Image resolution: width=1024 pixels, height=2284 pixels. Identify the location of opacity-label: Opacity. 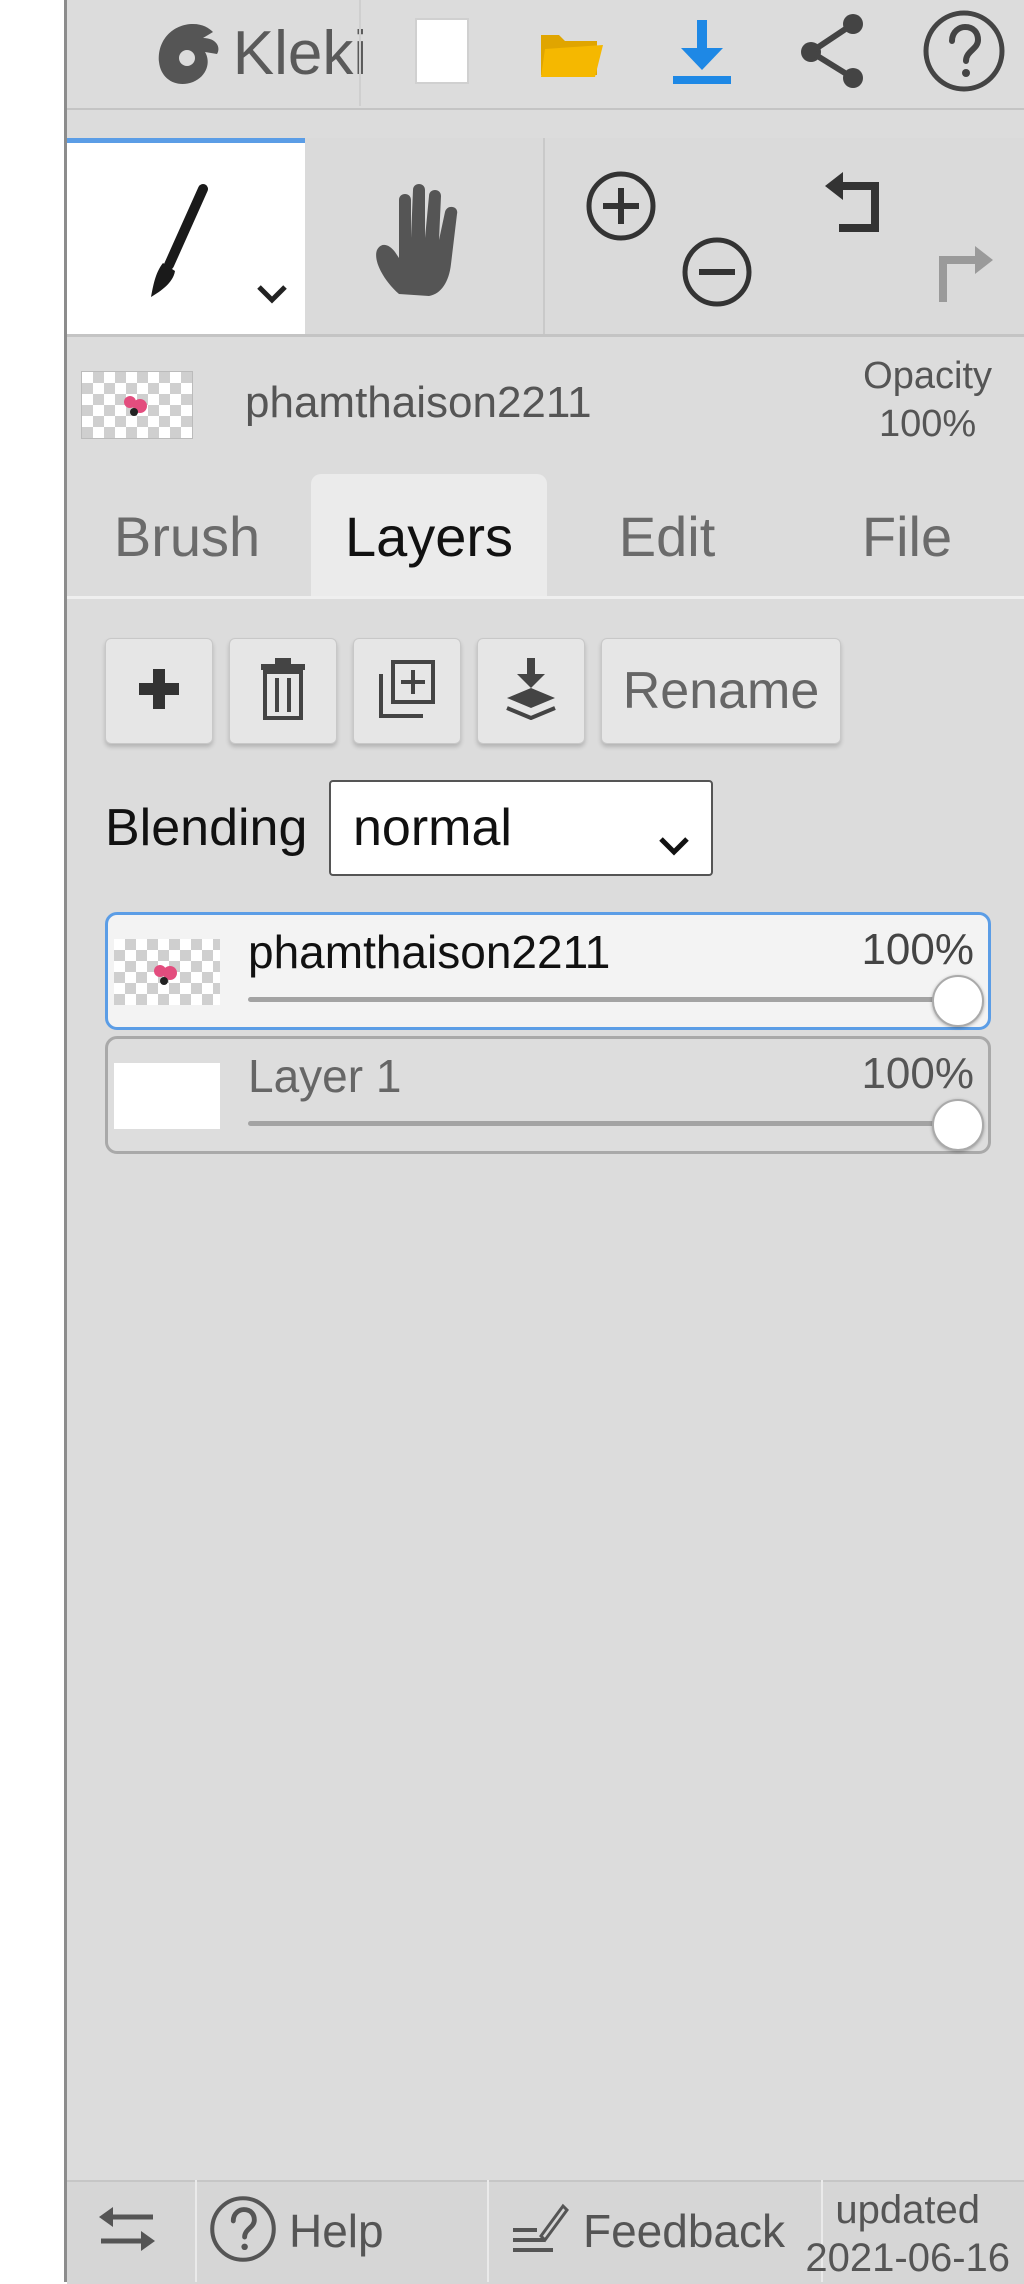
(927, 376).